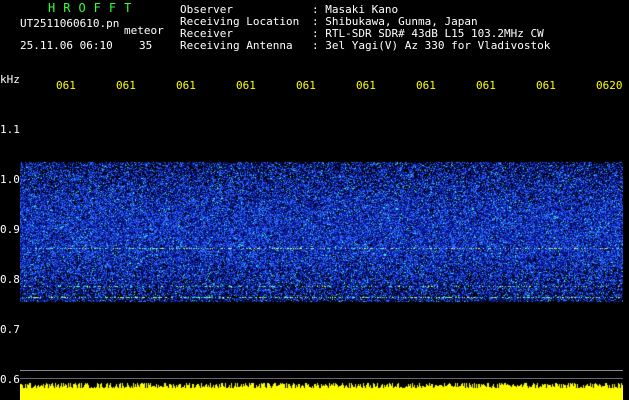  Describe the element at coordinates (10, 329) in the screenshot. I see `freq-label: 0.7` at that location.